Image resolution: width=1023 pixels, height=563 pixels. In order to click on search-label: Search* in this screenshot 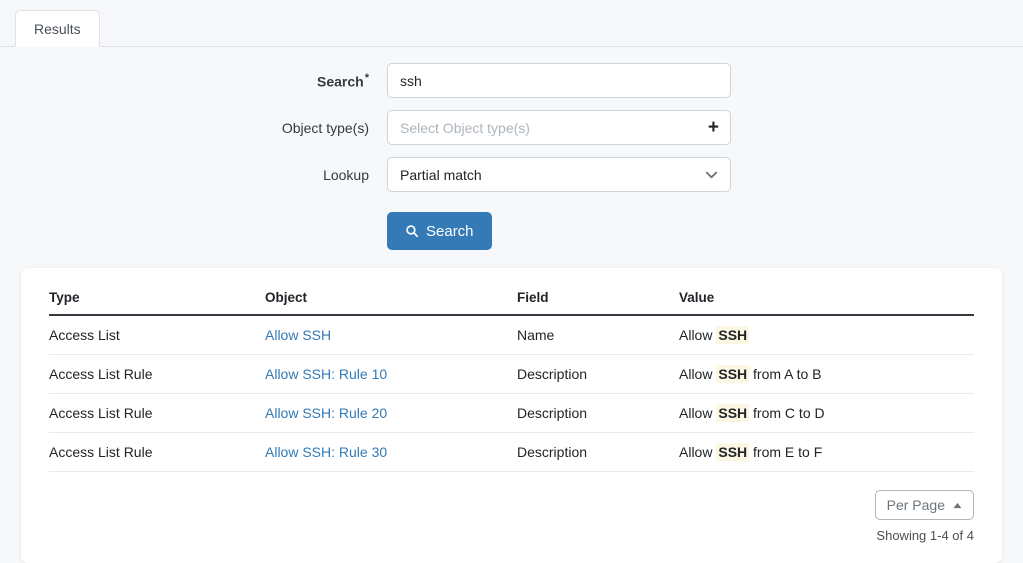, I will do `click(193, 81)`.